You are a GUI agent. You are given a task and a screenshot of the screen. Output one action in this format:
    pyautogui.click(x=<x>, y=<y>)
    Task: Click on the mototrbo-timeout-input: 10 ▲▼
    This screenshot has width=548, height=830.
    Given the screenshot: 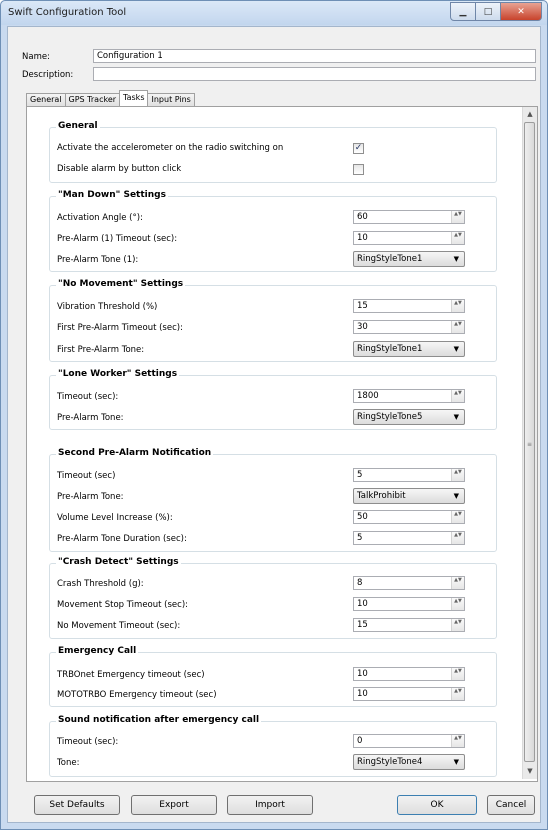 What is the action you would take?
    pyautogui.click(x=409, y=694)
    